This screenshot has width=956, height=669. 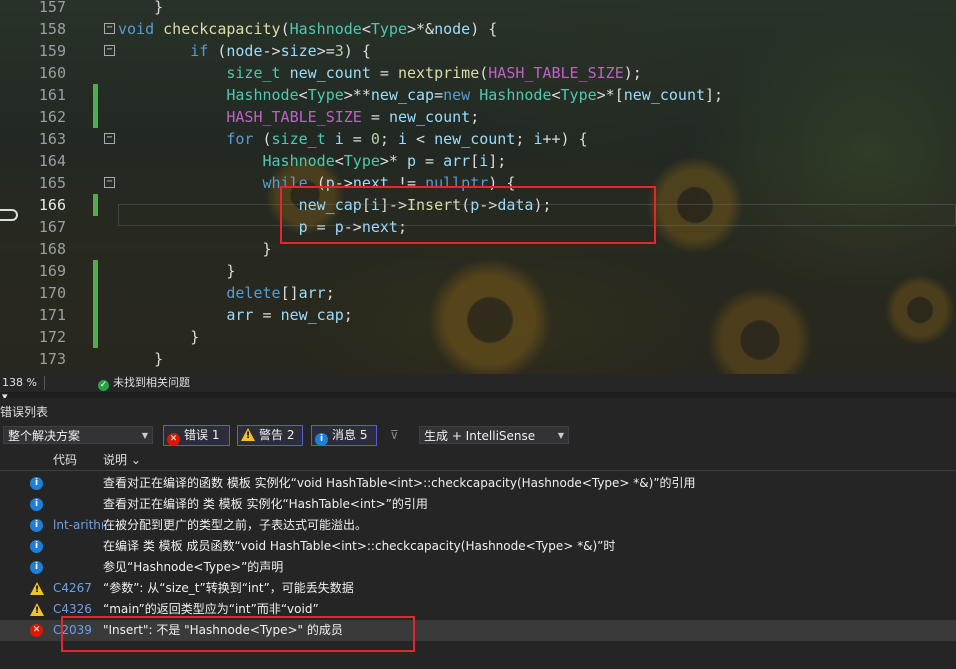 I want to click on check-icon: ✓, so click(x=103, y=385).